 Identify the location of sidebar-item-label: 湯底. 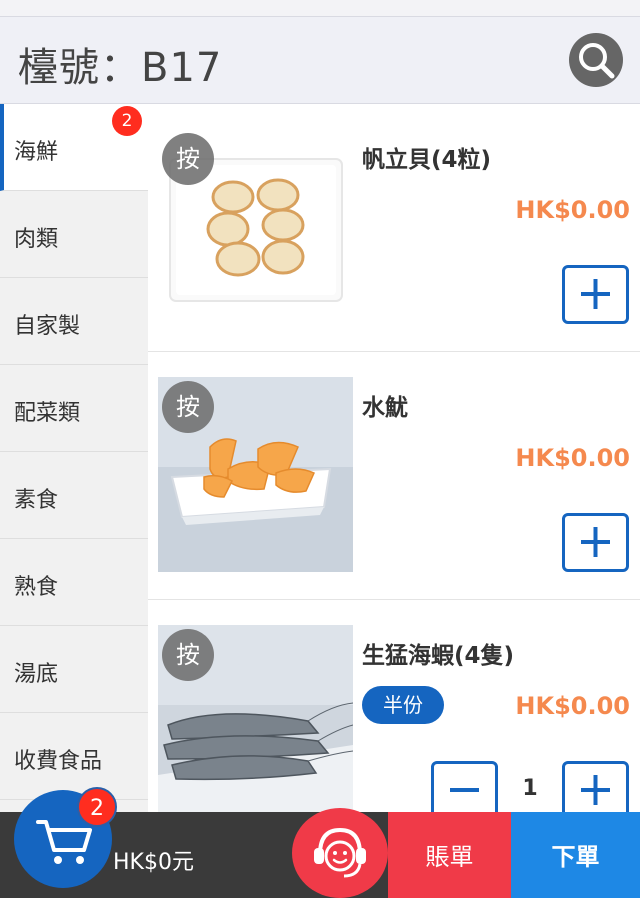
(36, 674).